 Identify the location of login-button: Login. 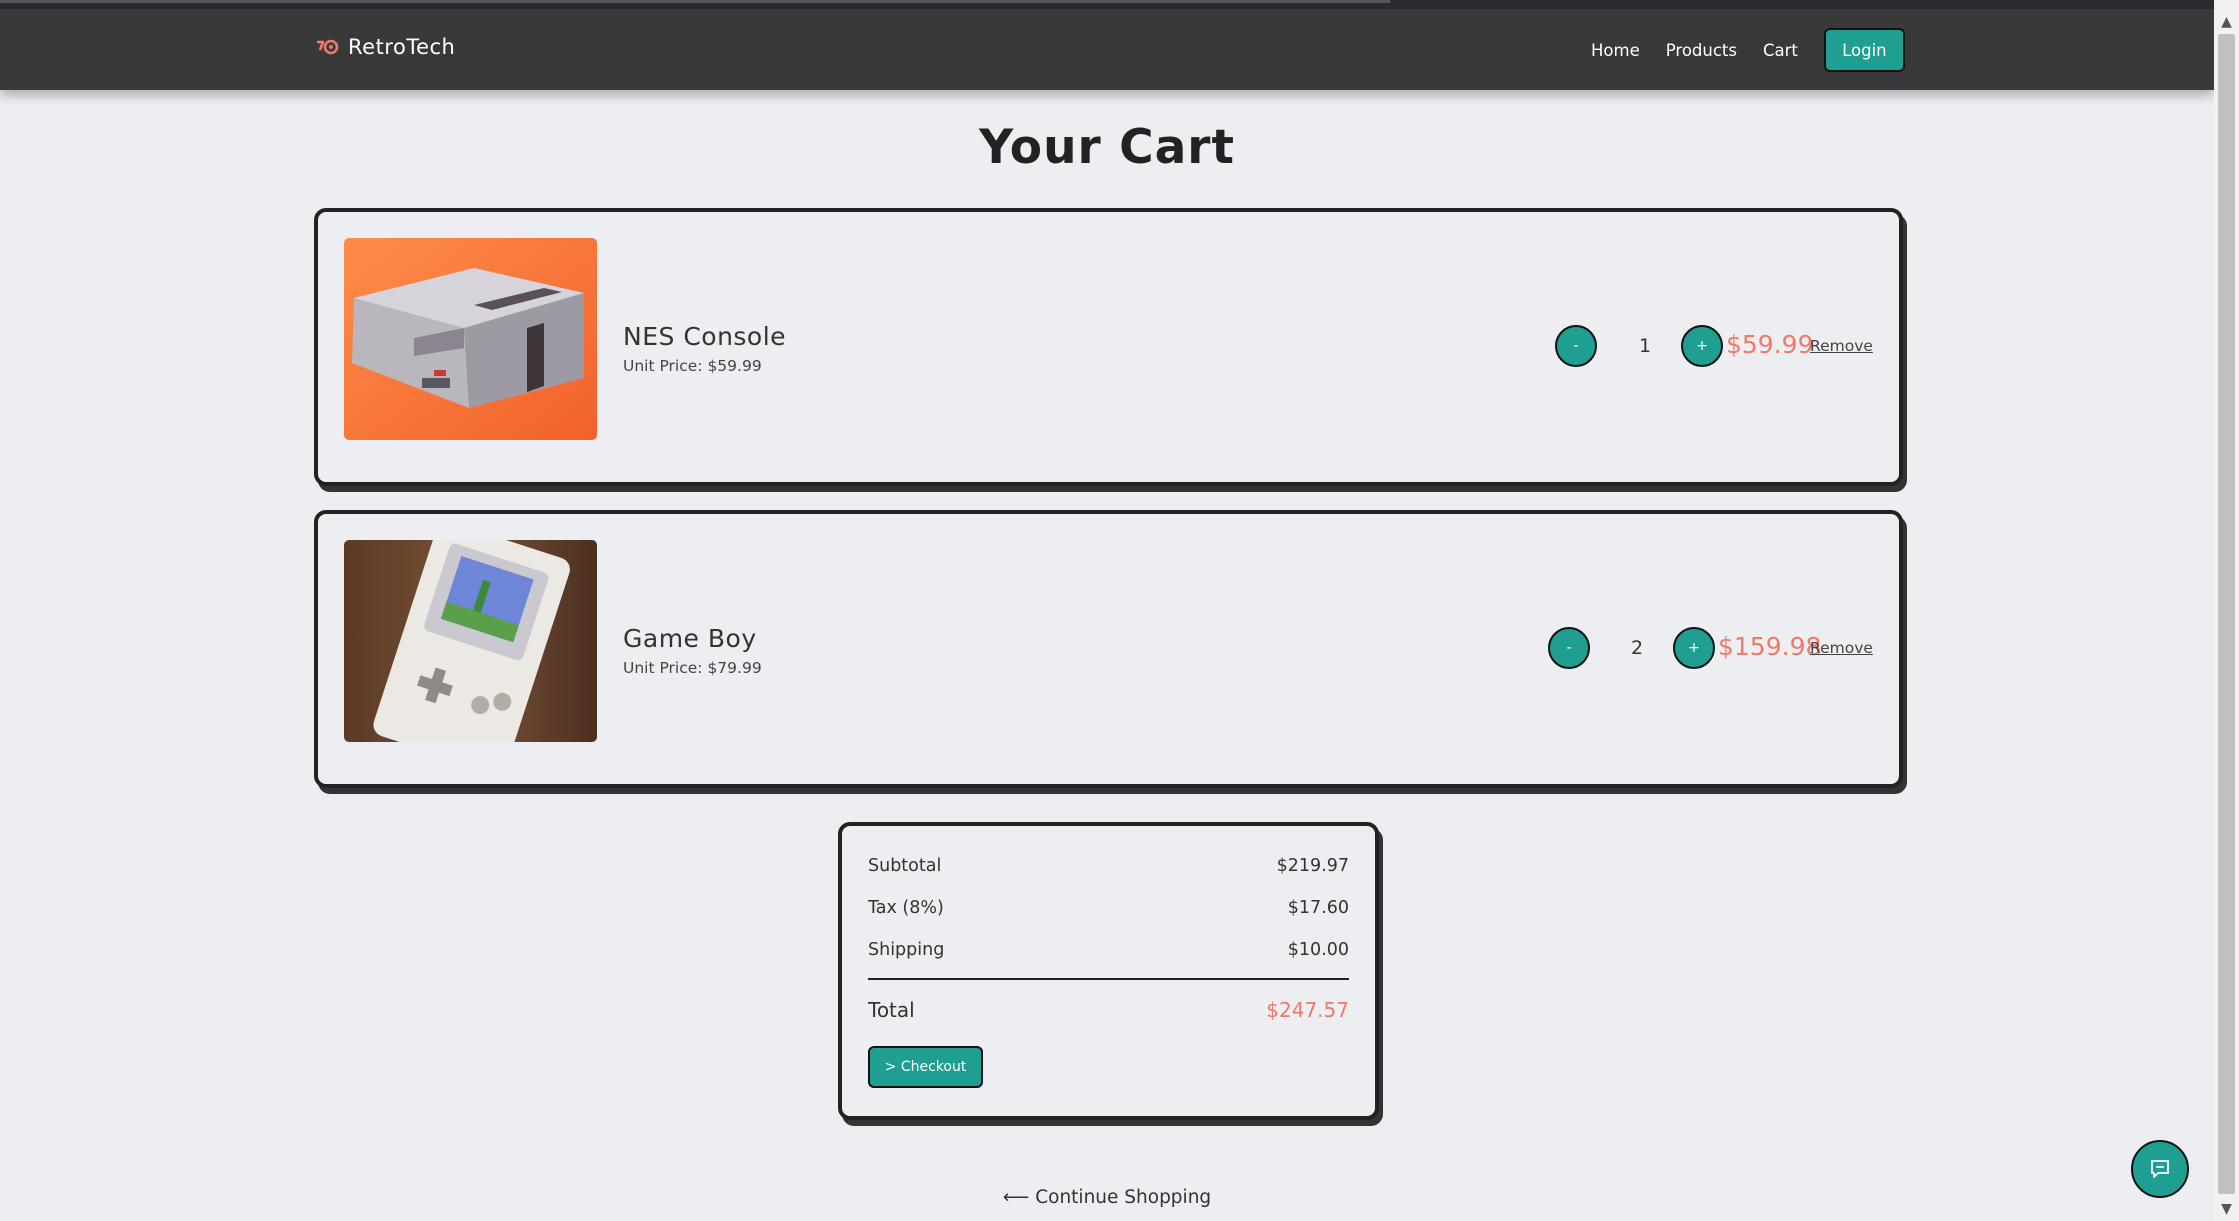
(1864, 50).